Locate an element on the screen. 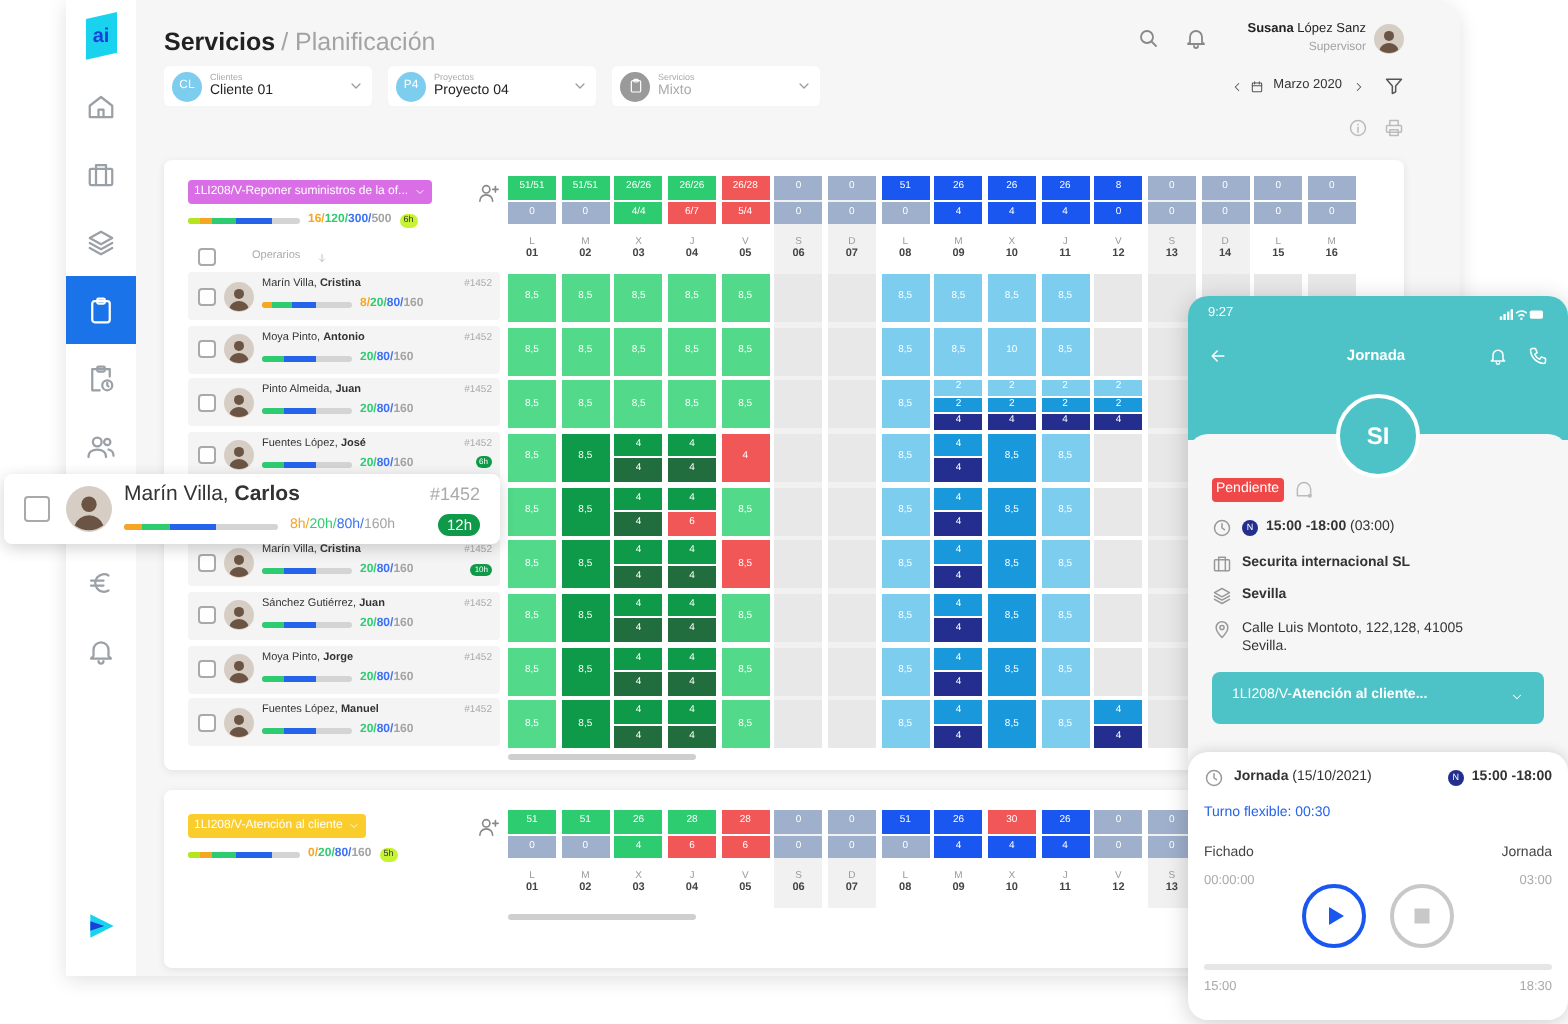 Image resolution: width=1568 pixels, height=1024 pixels. sidebar-item is located at coordinates (101, 310).